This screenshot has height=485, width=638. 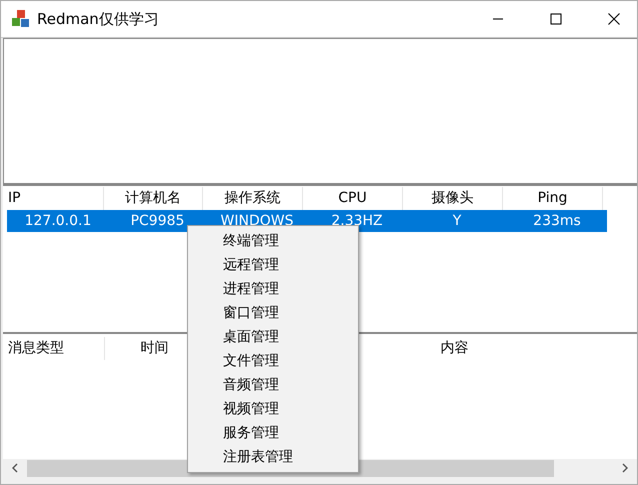 I want to click on table-cell-text: Y, so click(x=457, y=221).